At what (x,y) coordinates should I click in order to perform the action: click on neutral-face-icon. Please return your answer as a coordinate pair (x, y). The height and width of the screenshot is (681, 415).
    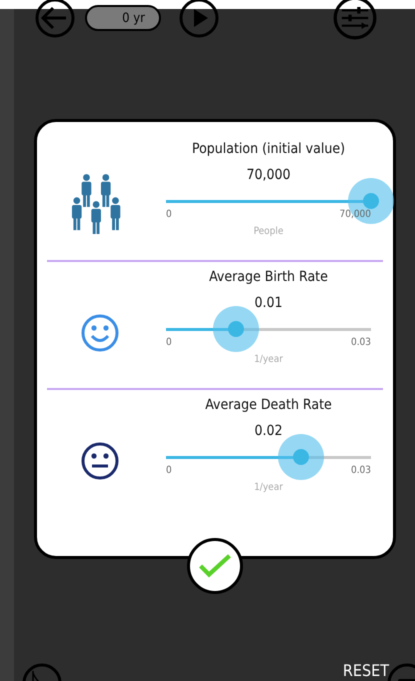
    Looking at the image, I should click on (100, 461).